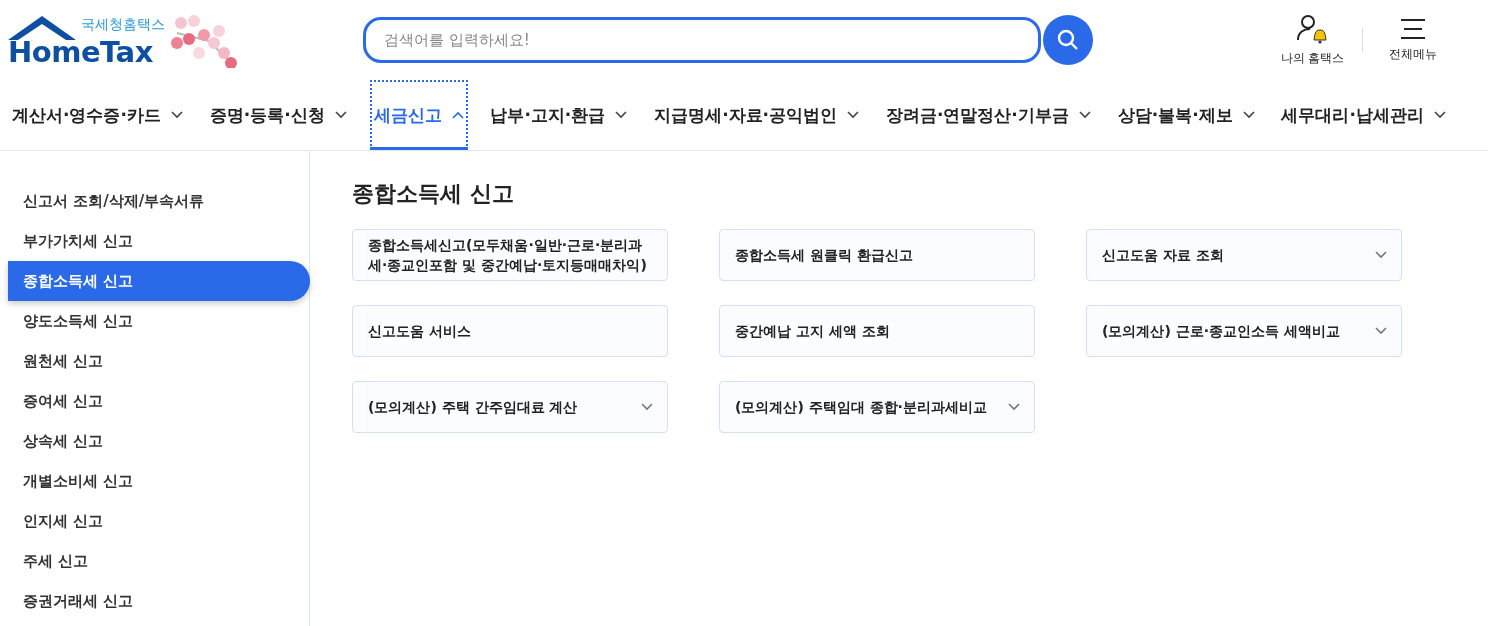 This screenshot has width=1488, height=626. What do you see at coordinates (159, 321) in the screenshot?
I see `sidebar-item: 양도소득세 신고` at bounding box center [159, 321].